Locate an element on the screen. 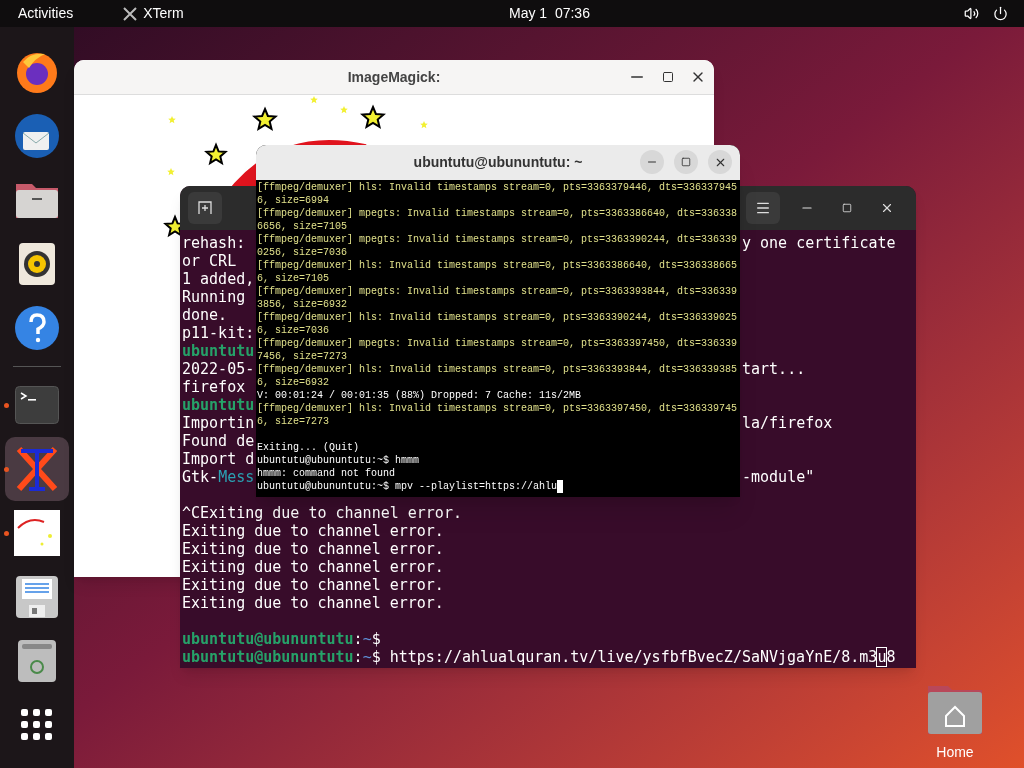  close-icon is located at coordinates (887, 208).